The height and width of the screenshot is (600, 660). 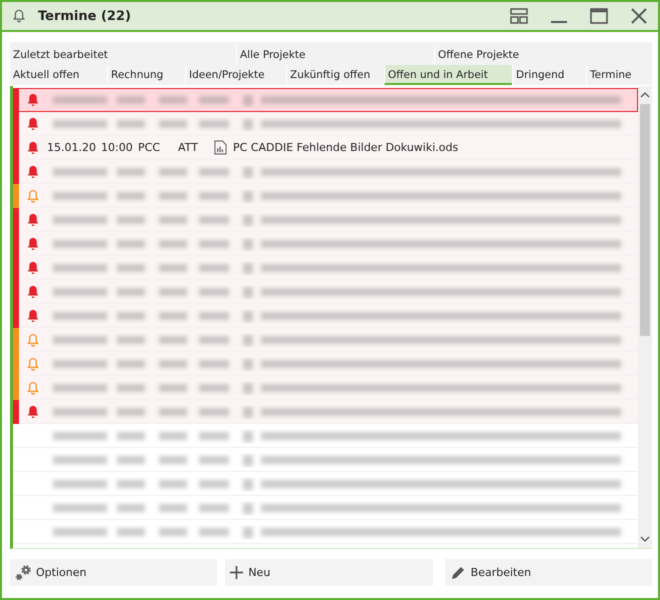 What do you see at coordinates (114, 572) in the screenshot?
I see `action-button: Optionen` at bounding box center [114, 572].